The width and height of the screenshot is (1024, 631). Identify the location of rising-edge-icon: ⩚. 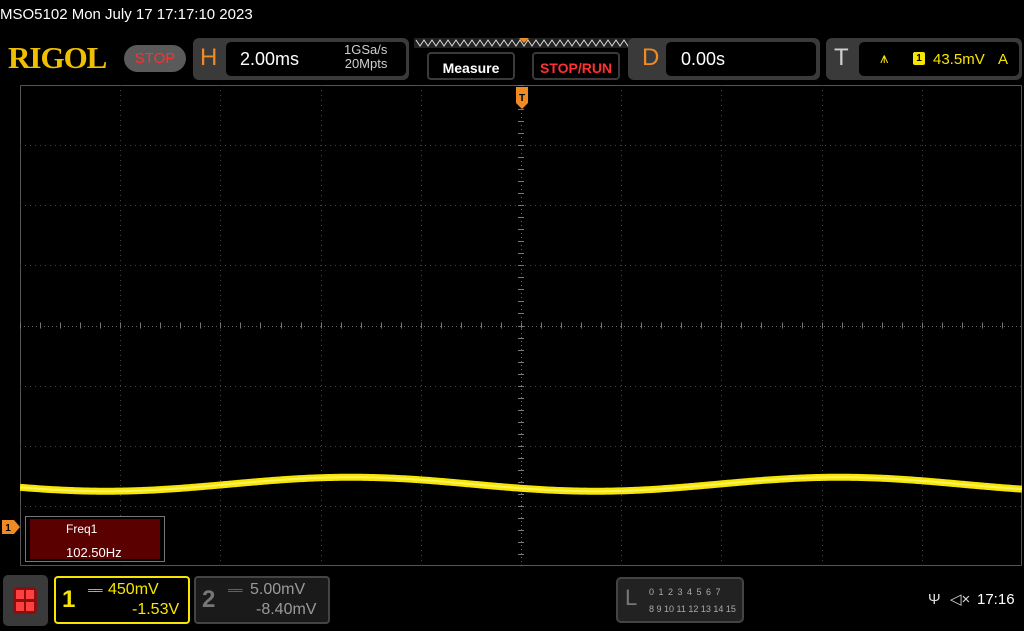
(884, 58).